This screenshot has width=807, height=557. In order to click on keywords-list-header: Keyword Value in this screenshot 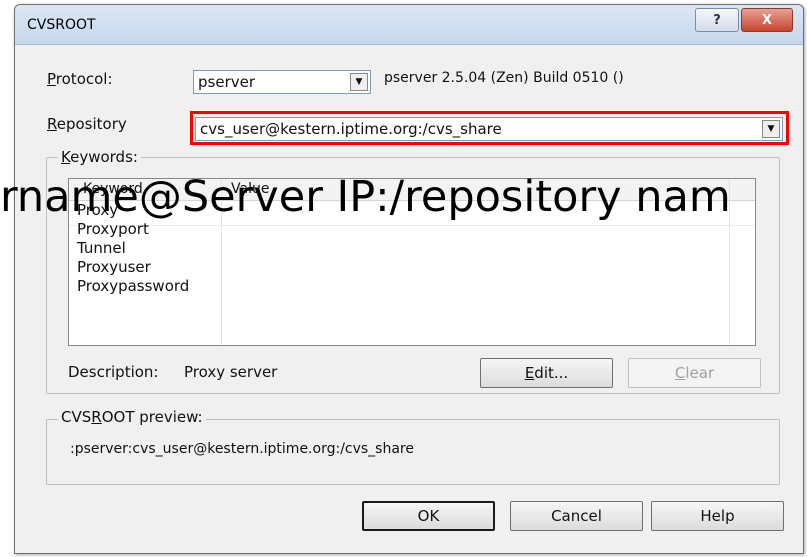, I will do `click(412, 190)`.